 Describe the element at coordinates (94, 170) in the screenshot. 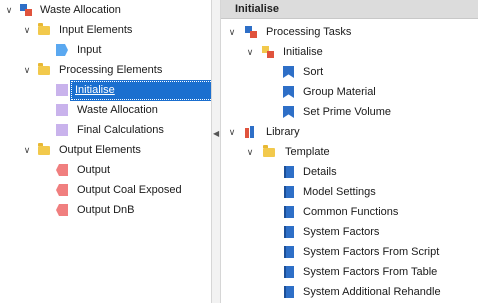

I see `tree-node-label: Output` at that location.